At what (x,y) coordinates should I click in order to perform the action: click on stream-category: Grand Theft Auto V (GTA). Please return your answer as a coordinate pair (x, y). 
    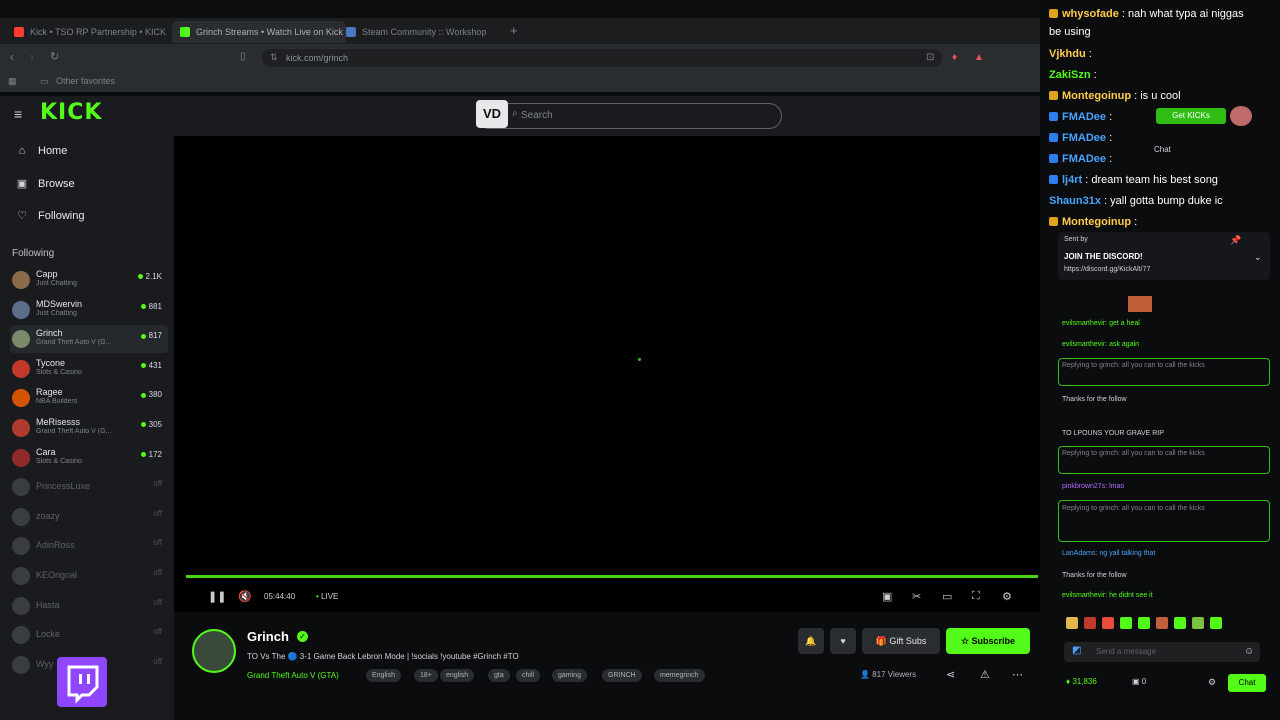
    Looking at the image, I should click on (293, 675).